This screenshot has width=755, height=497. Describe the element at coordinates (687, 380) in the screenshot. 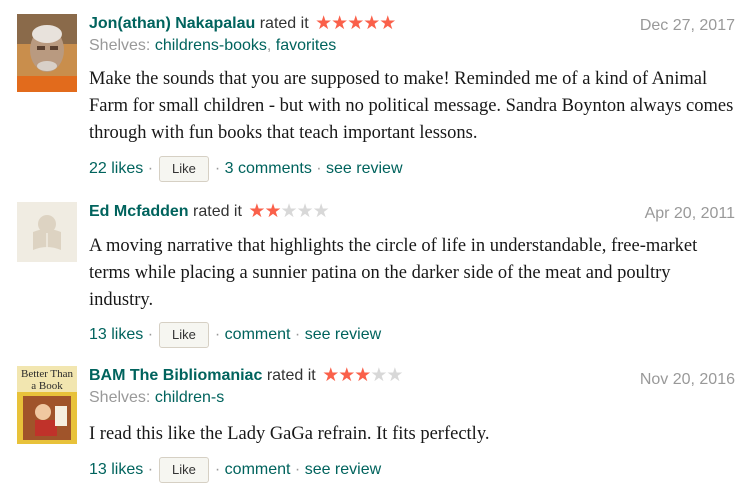

I see `review-date: Nov 20, 2016` at that location.